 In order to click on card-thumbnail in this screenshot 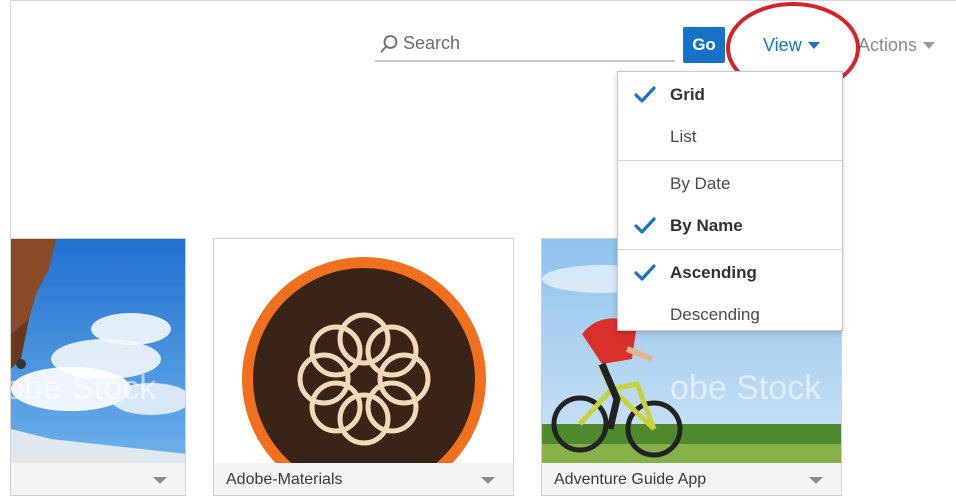, I will do `click(363, 351)`.